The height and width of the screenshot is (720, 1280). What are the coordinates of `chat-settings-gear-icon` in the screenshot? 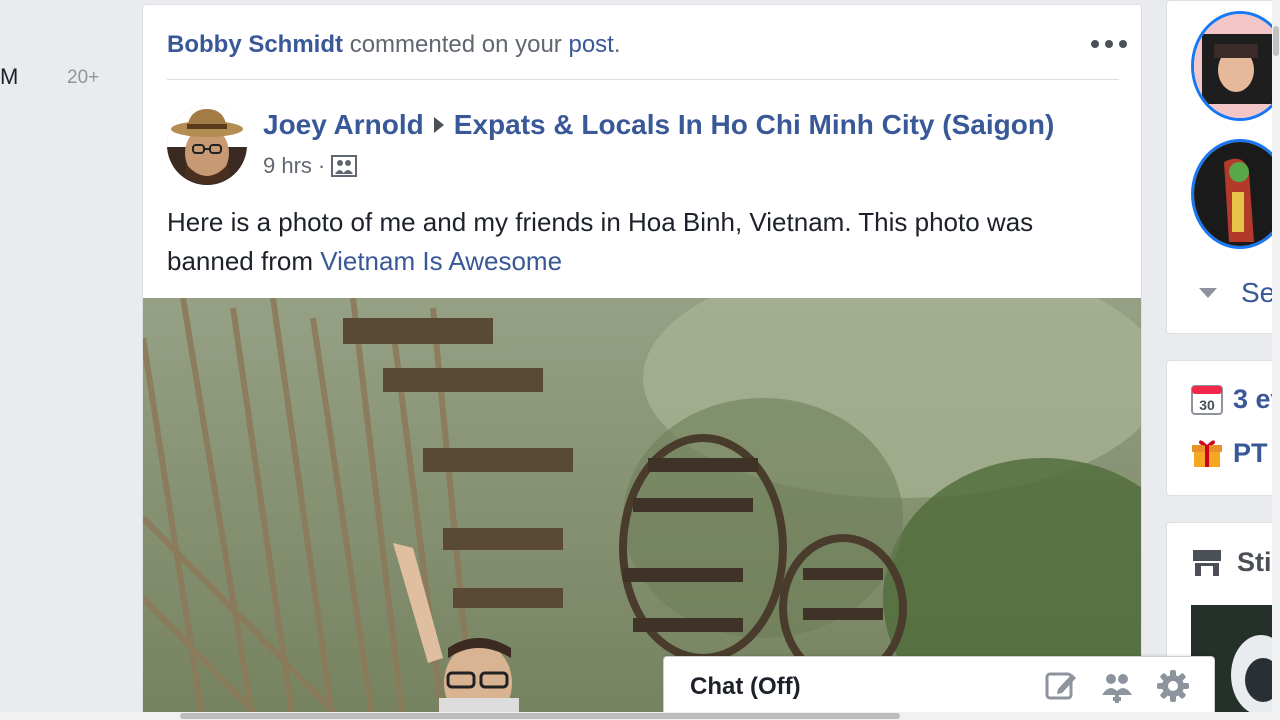 It's located at (1173, 686).